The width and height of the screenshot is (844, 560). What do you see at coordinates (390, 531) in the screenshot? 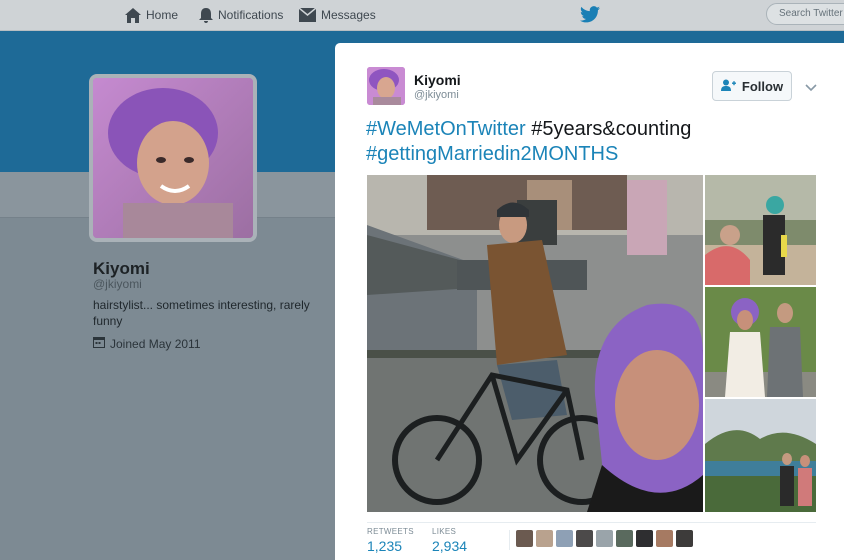
I see `retweets-label: RETWEETS` at bounding box center [390, 531].